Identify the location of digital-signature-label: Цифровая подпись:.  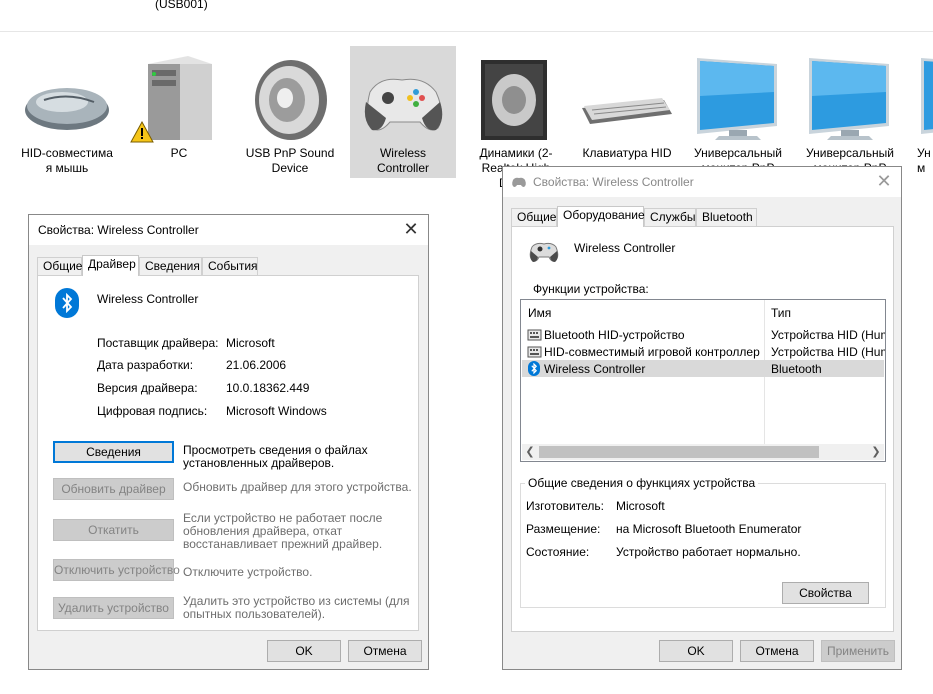
(152, 411).